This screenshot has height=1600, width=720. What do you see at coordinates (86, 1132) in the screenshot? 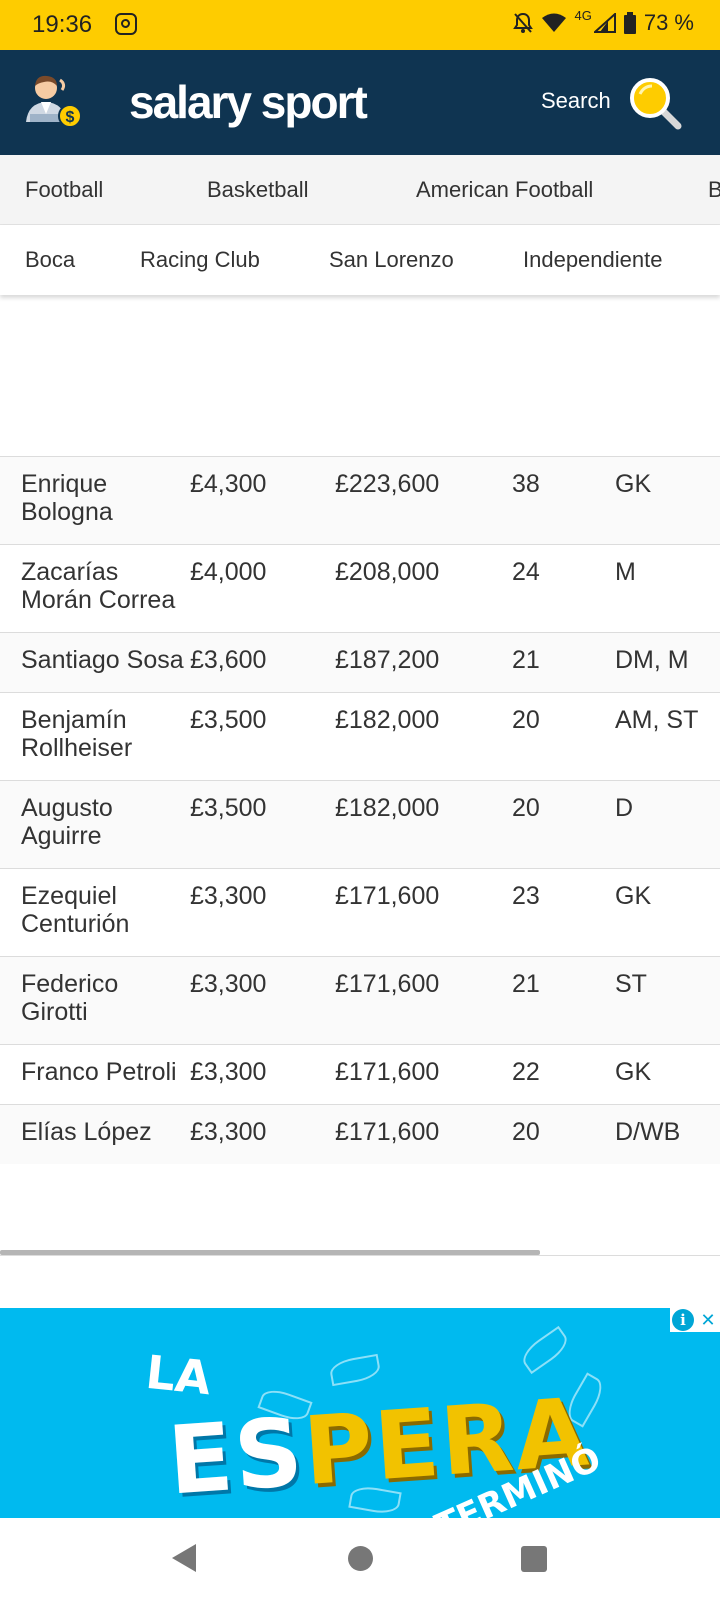
I see `player-name-cell: Elías López` at bounding box center [86, 1132].